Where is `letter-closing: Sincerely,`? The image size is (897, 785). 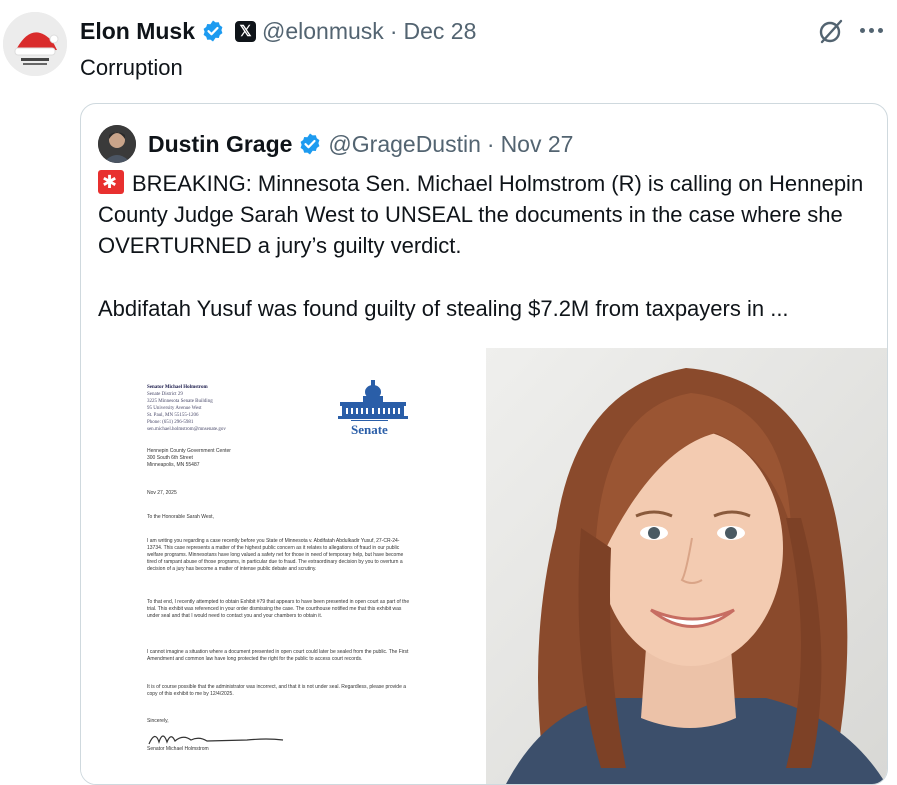
letter-closing: Sincerely, is located at coordinates (158, 721).